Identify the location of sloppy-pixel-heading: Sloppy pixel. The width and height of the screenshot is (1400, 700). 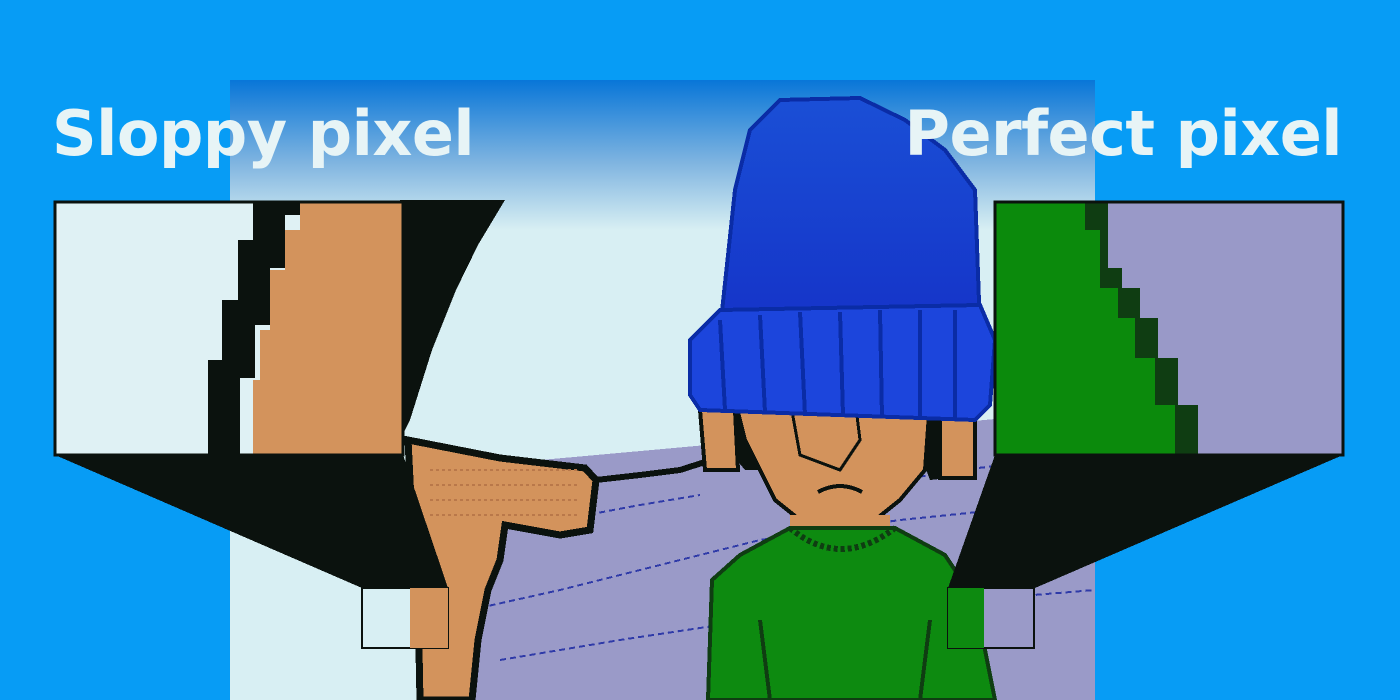
(263, 133).